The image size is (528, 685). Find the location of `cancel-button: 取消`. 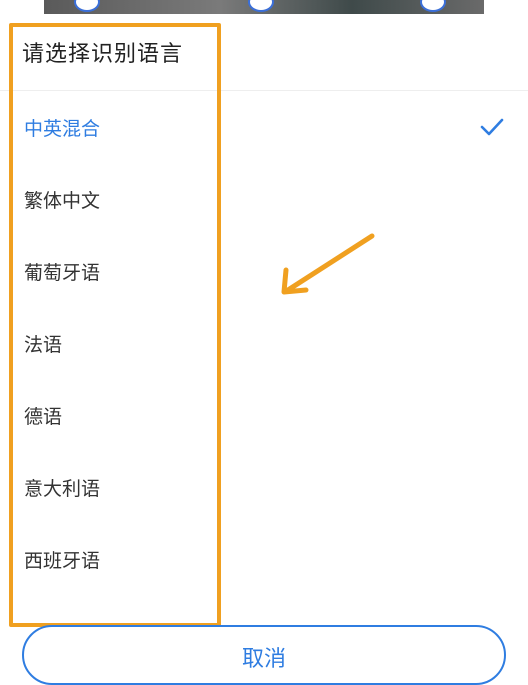

cancel-button: 取消 is located at coordinates (264, 655).